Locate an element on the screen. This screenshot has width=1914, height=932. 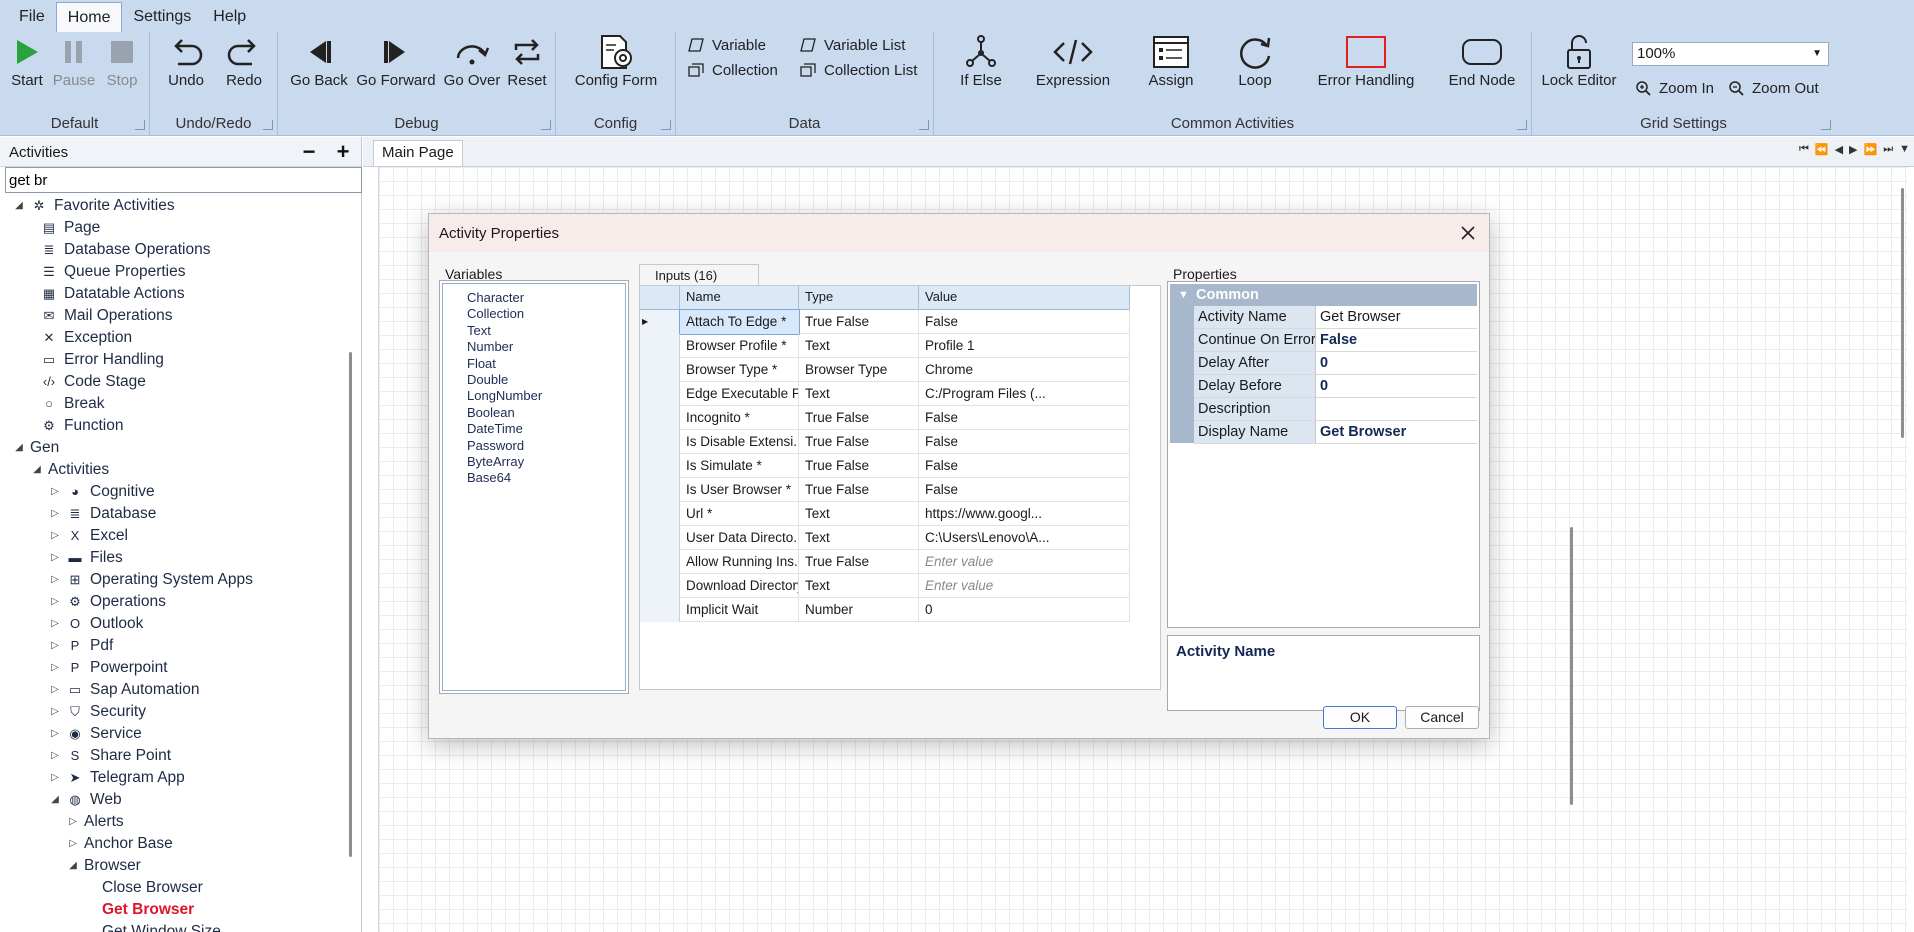
collapse-caret-icon: ▼ is located at coordinates (1183, 295).